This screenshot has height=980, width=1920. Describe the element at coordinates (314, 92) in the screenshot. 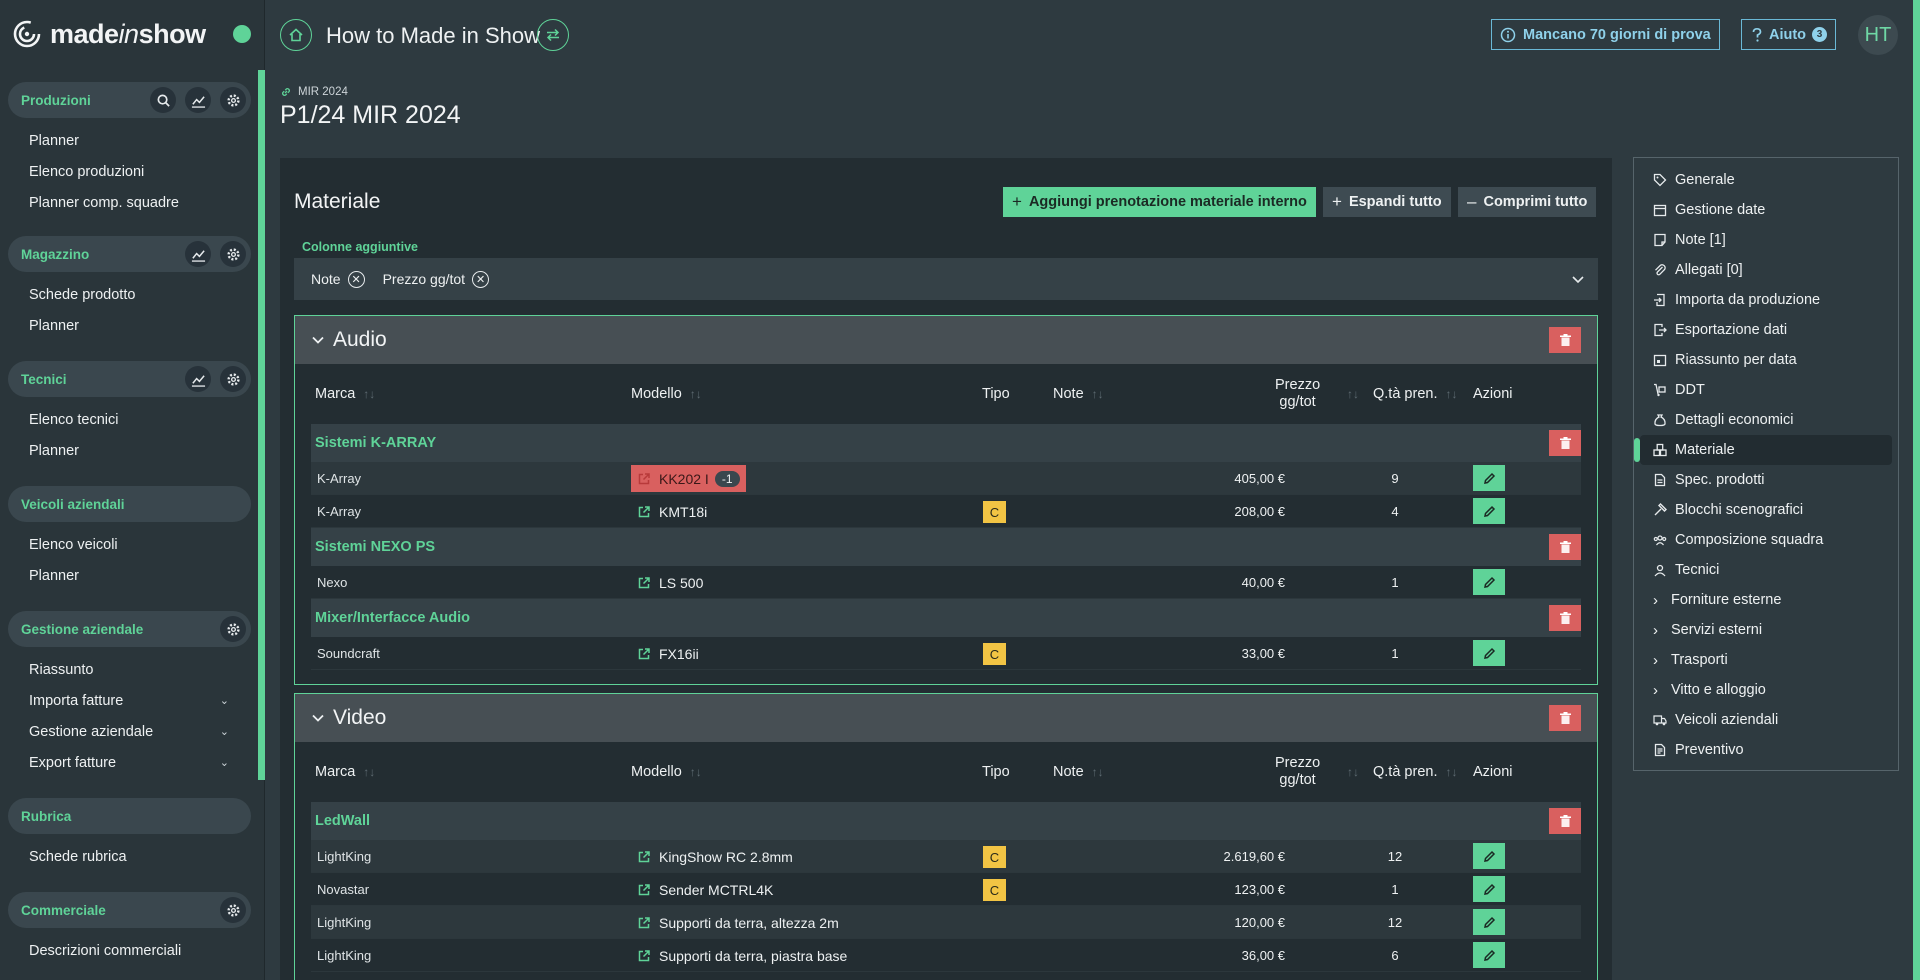

I see `breadcrumb: MIR 2024` at that location.